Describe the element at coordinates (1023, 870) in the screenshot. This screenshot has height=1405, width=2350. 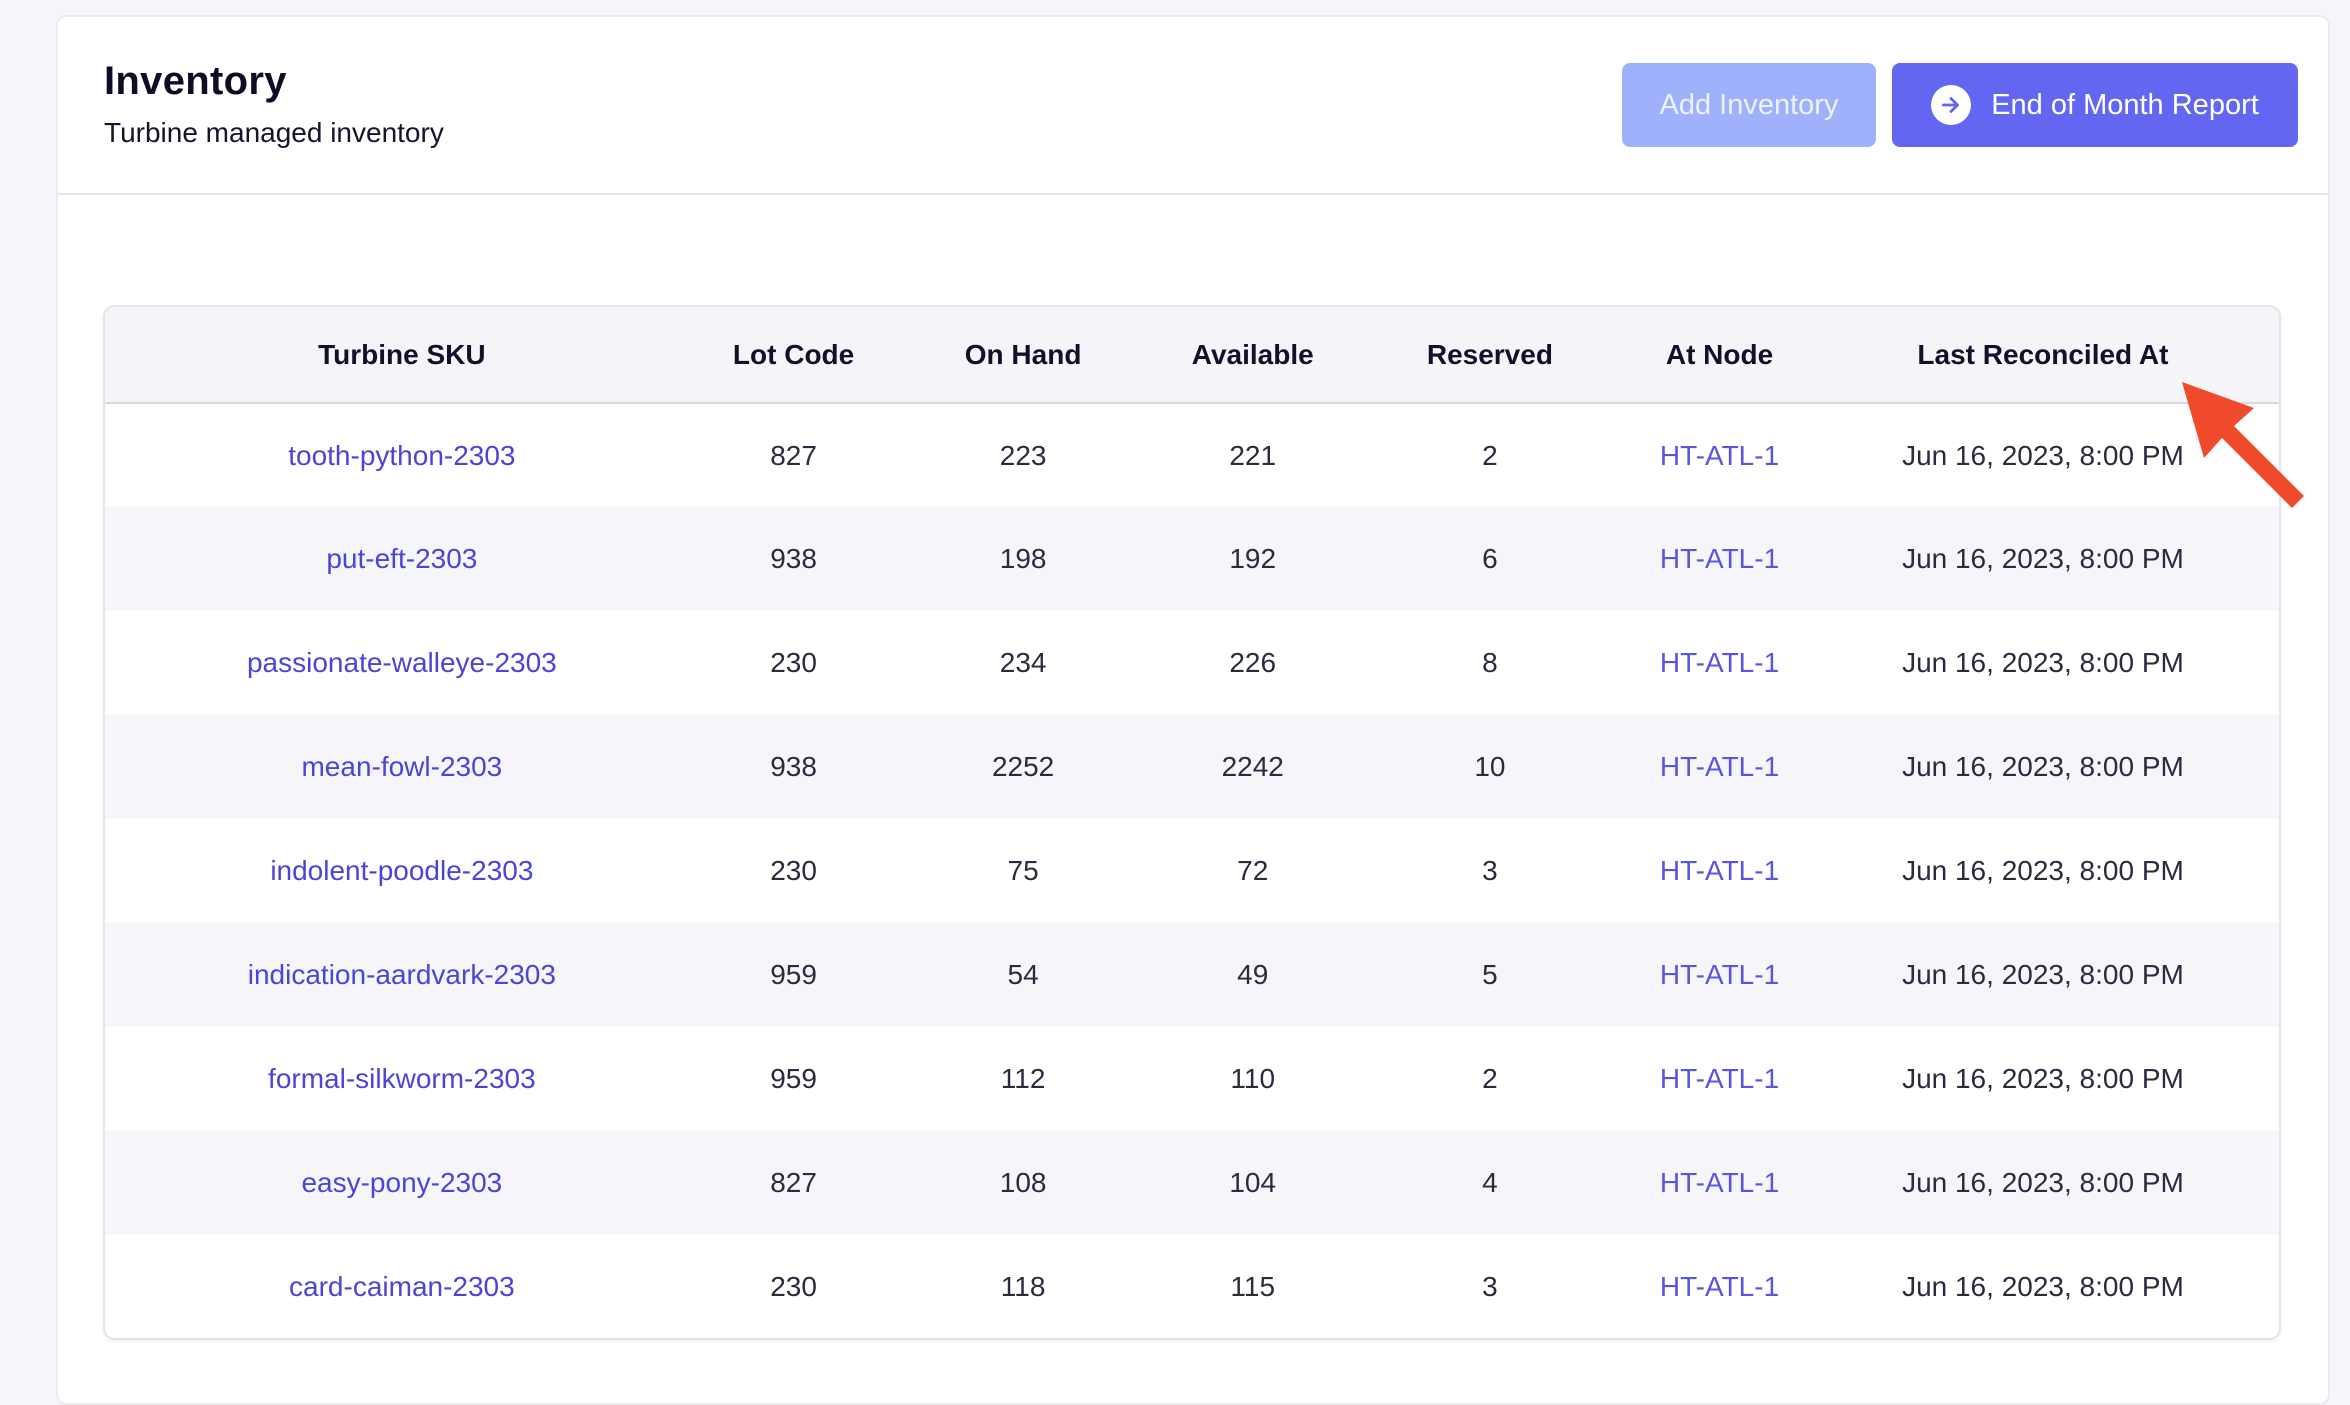
I see `on-hand-cell: 75` at that location.